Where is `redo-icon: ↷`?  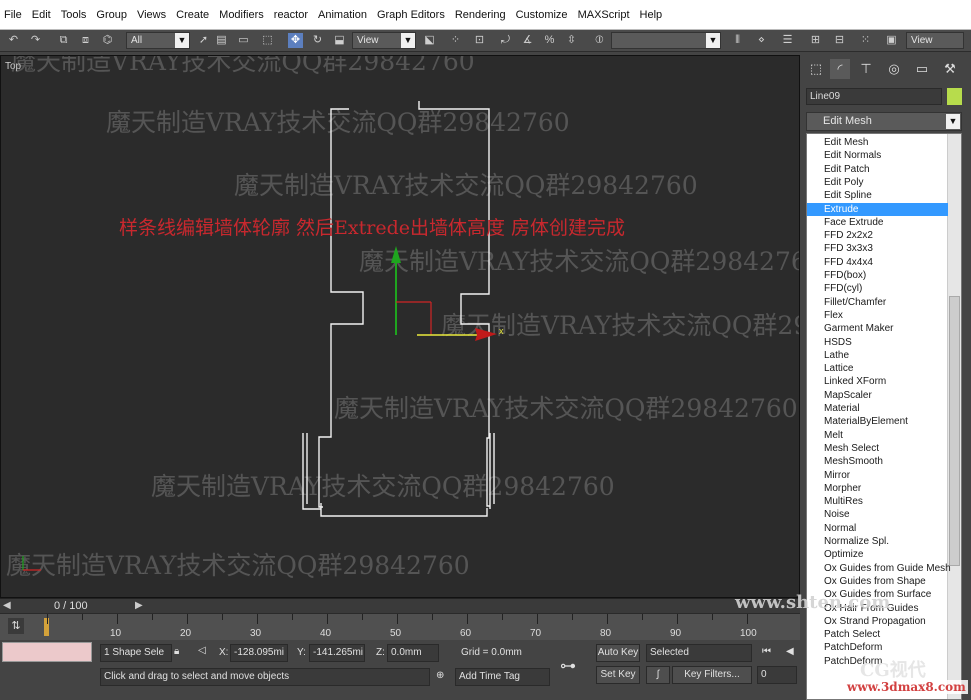 redo-icon: ↷ is located at coordinates (35, 40).